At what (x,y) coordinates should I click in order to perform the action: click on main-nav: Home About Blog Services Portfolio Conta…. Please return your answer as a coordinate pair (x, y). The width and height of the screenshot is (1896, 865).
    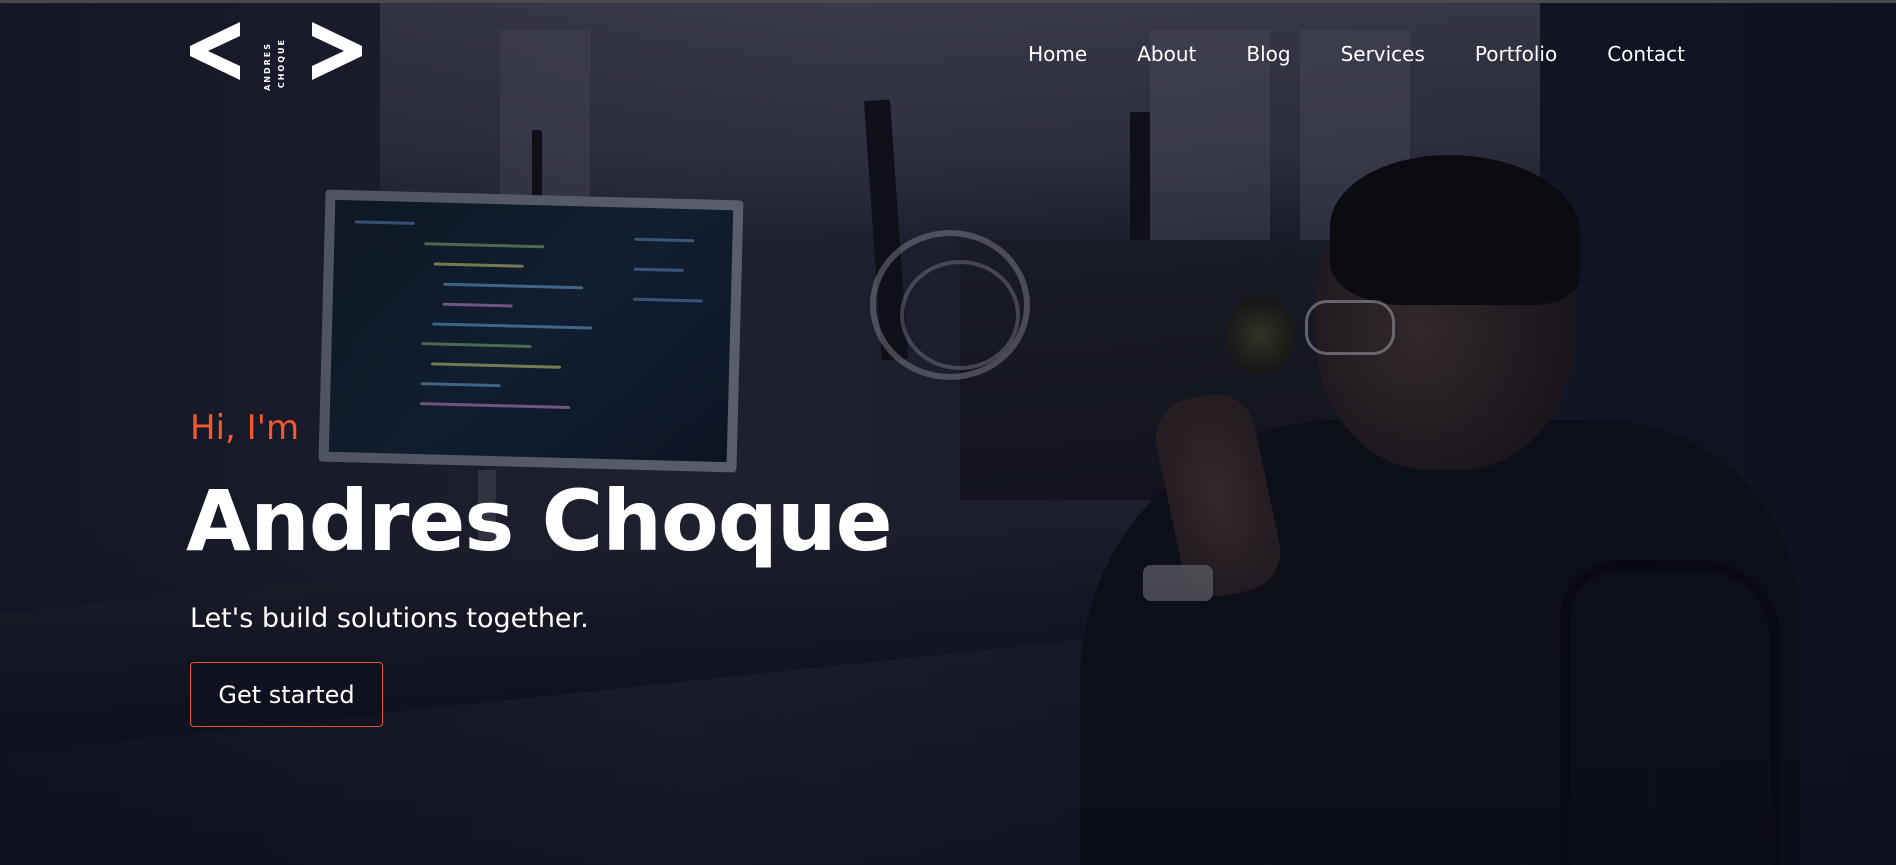
    Looking at the image, I should click on (1331, 54).